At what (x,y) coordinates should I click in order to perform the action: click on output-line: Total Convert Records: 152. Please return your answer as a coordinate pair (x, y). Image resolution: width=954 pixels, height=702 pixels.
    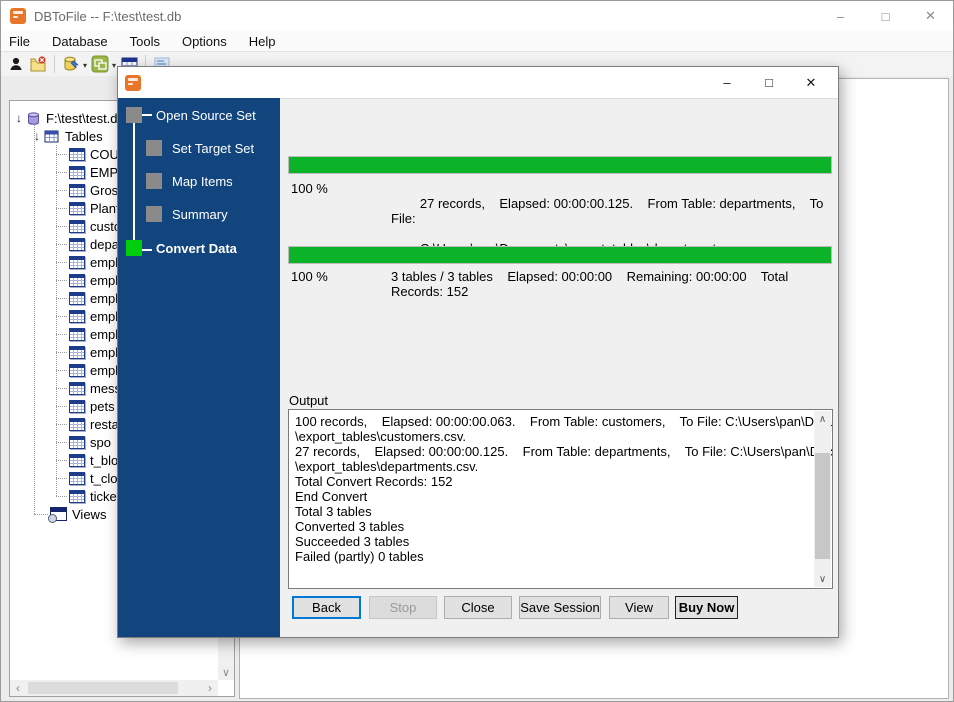
    Looking at the image, I should click on (374, 481).